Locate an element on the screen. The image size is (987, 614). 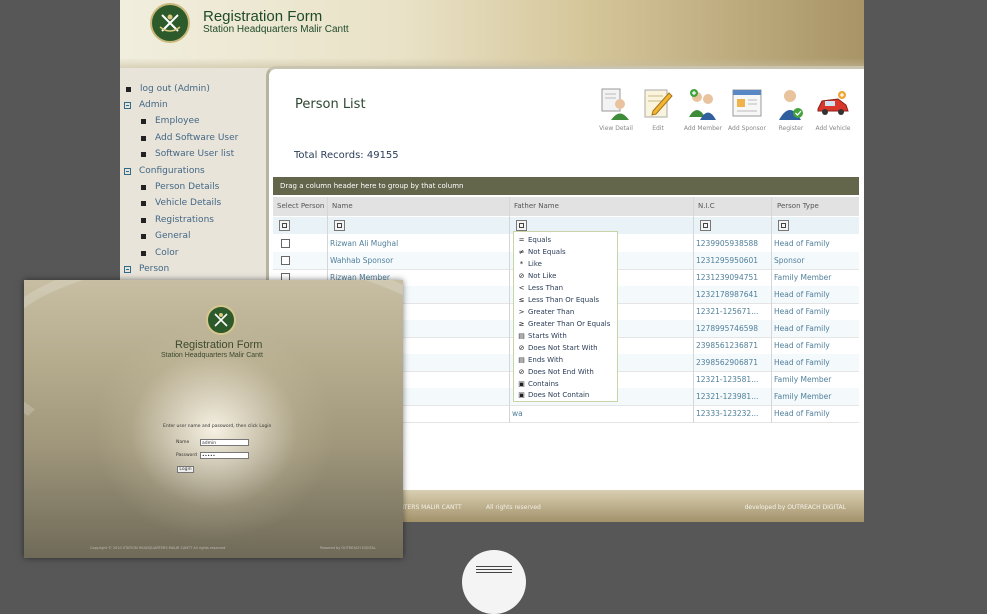
filter-option-like: * Like is located at coordinates (529, 263).